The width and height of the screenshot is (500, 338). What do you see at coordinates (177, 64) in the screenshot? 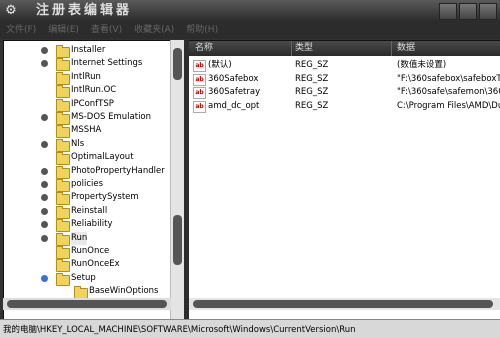
I see `tree-scroll-thumb` at bounding box center [177, 64].